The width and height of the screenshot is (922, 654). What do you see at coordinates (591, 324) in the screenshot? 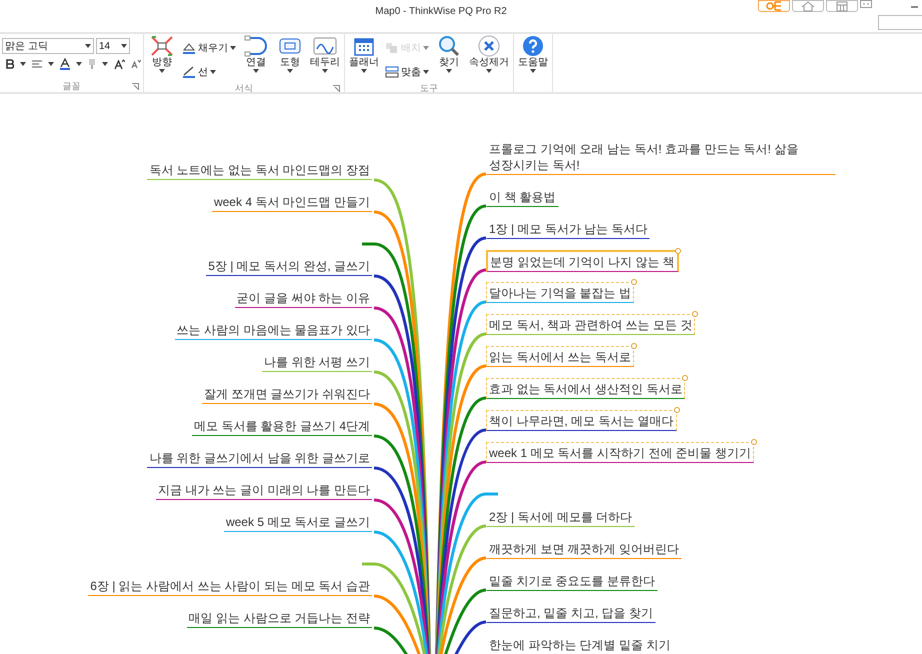
I see `map-node: 메모 독서, 책과 관련하여 쓰는 모든 것` at bounding box center [591, 324].